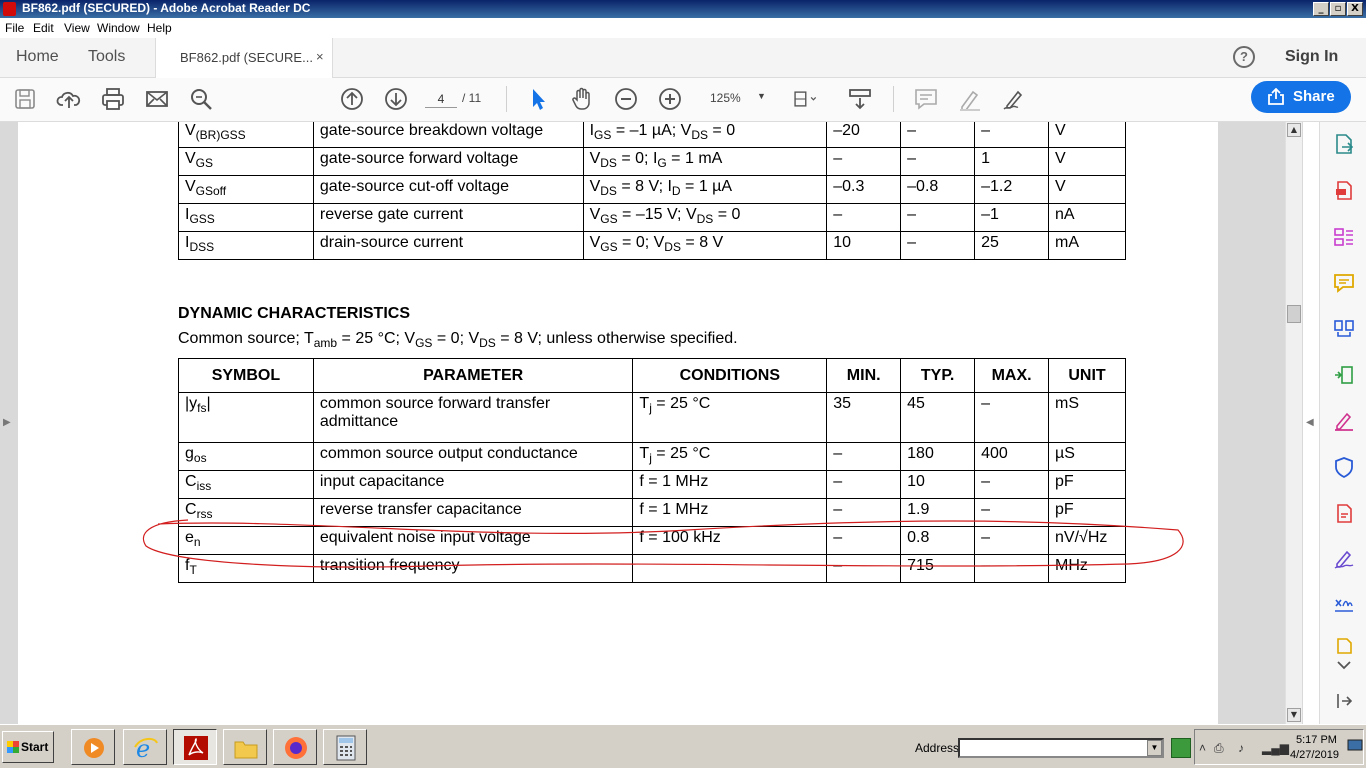 The height and width of the screenshot is (768, 1366). Describe the element at coordinates (1014, 99) in the screenshot. I see `sign-pen-icon` at that location.